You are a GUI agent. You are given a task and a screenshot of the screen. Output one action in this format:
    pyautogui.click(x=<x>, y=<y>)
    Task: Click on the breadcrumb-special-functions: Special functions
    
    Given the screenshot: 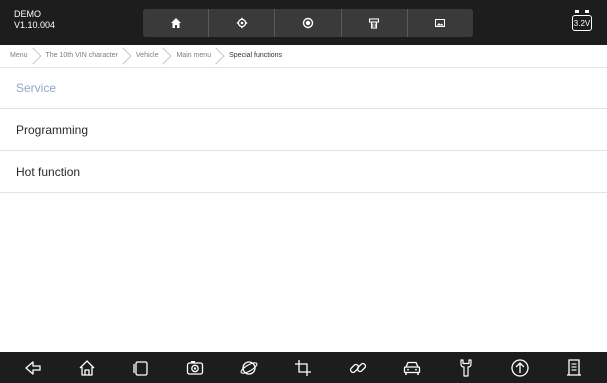 What is the action you would take?
    pyautogui.click(x=256, y=55)
    